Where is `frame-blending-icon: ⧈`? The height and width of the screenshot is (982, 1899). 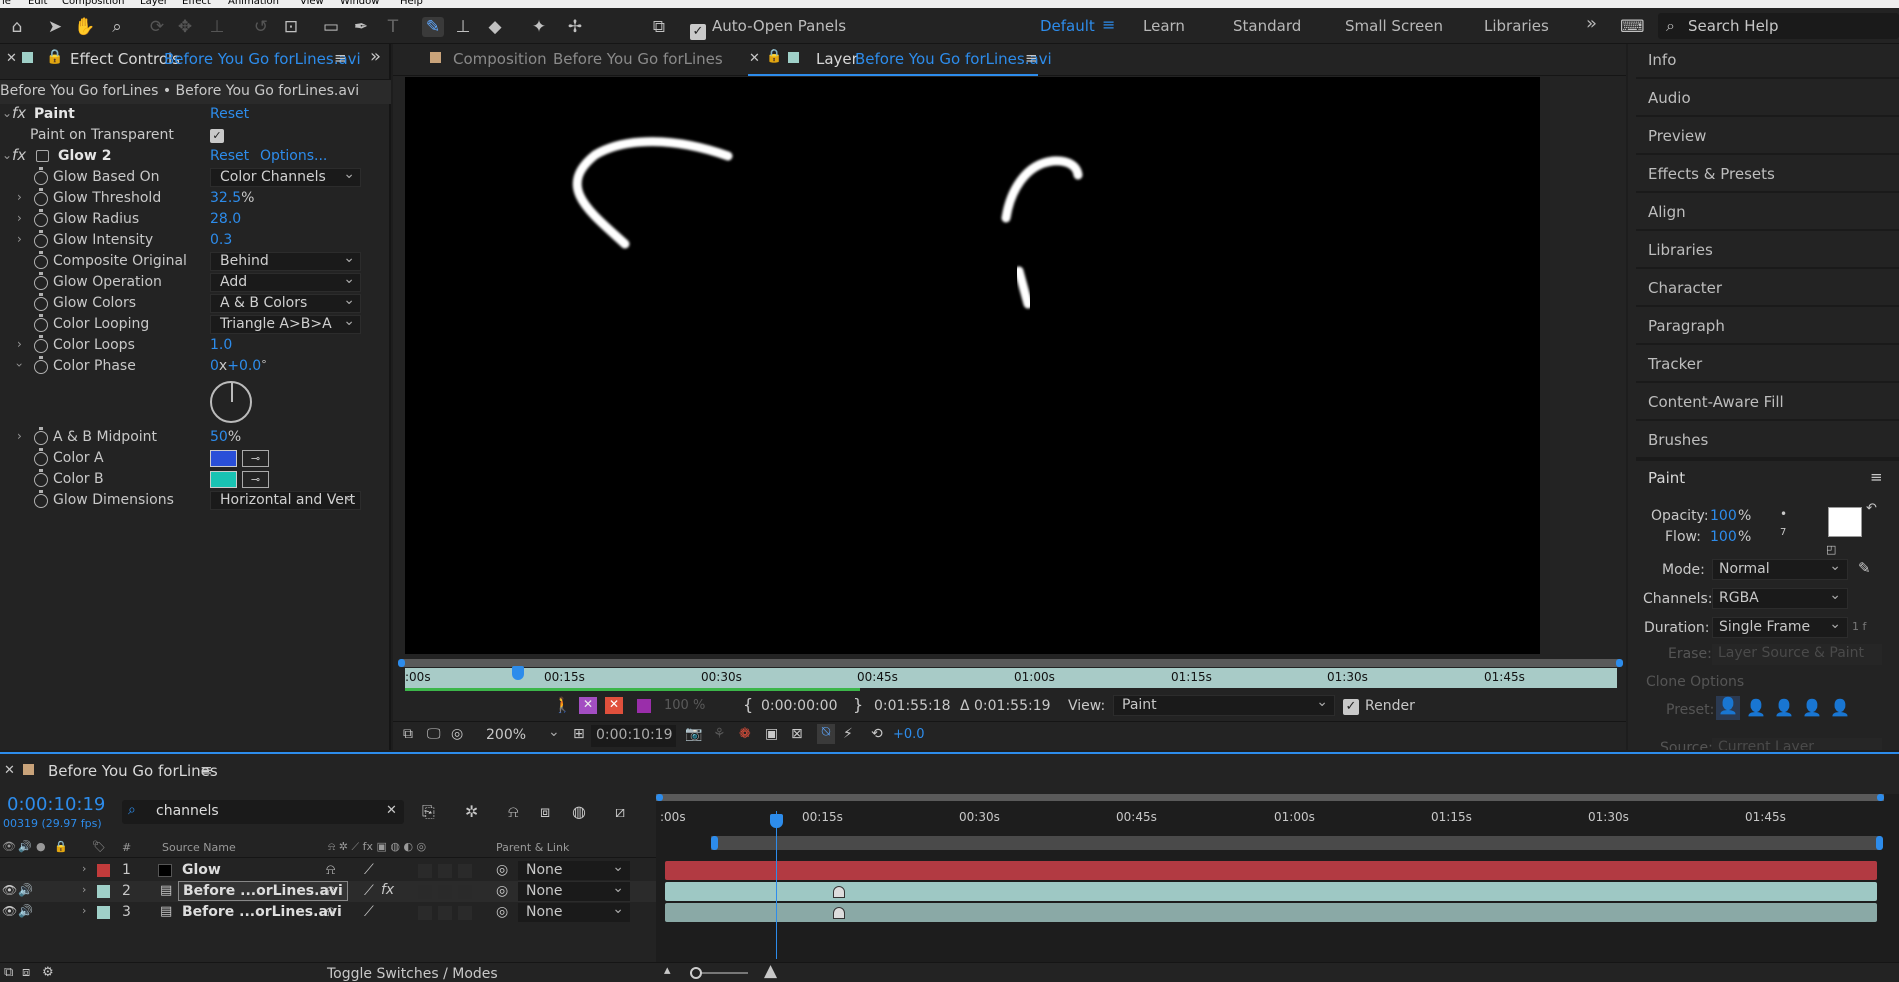 frame-blending-icon: ⧈ is located at coordinates (545, 812).